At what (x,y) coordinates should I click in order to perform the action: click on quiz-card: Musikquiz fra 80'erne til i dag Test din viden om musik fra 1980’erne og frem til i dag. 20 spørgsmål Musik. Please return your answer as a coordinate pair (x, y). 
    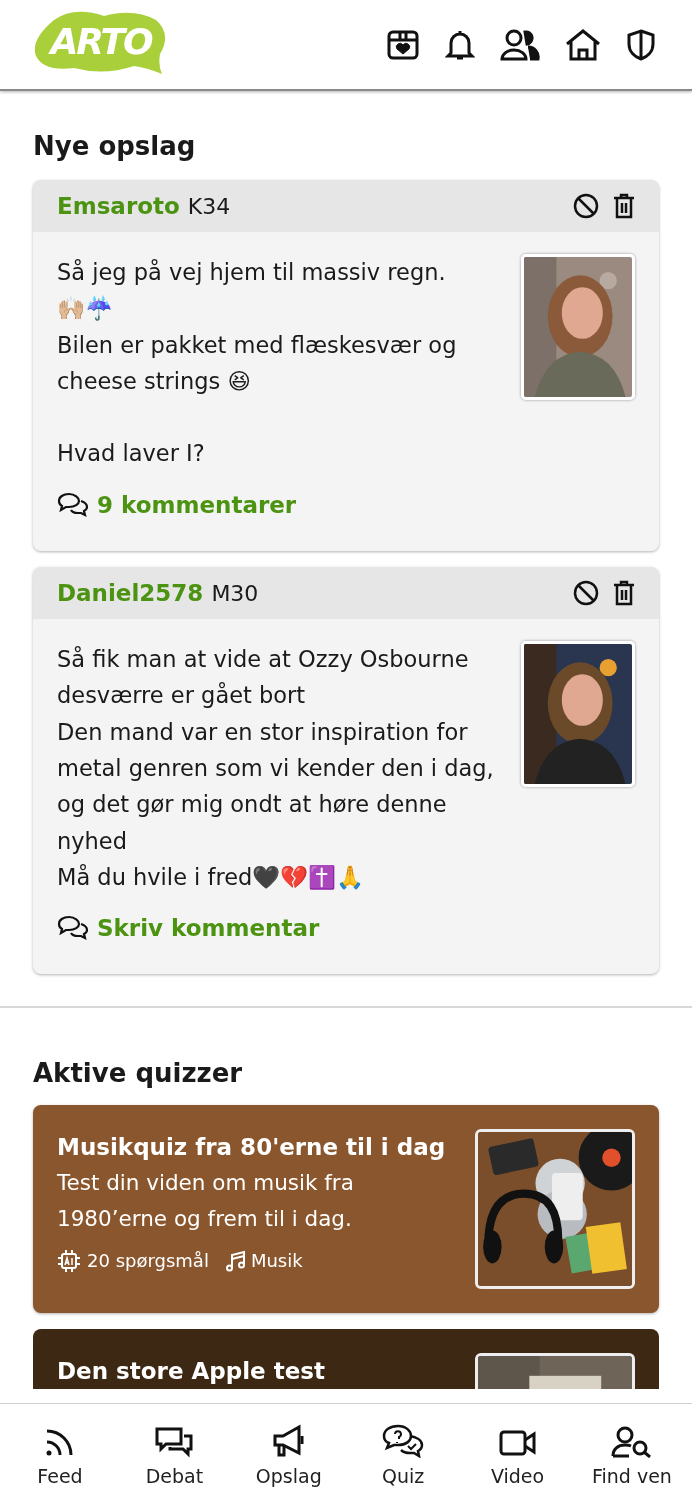
    Looking at the image, I should click on (346, 1209).